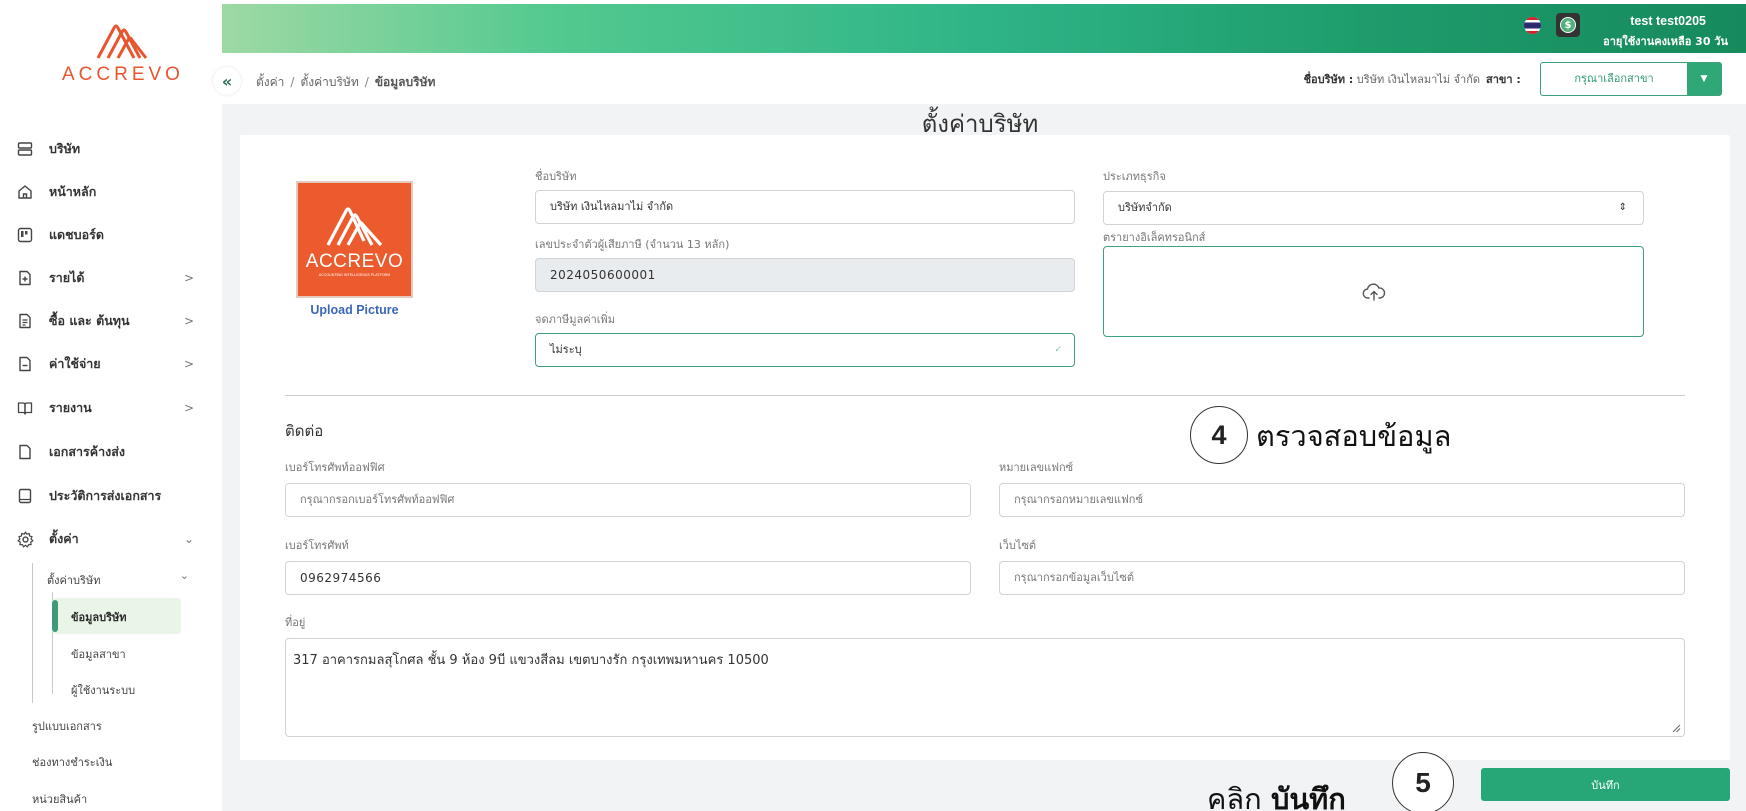  Describe the element at coordinates (74, 580) in the screenshot. I see `sidebar-item-label: ตั้งค่าบริษัท` at that location.